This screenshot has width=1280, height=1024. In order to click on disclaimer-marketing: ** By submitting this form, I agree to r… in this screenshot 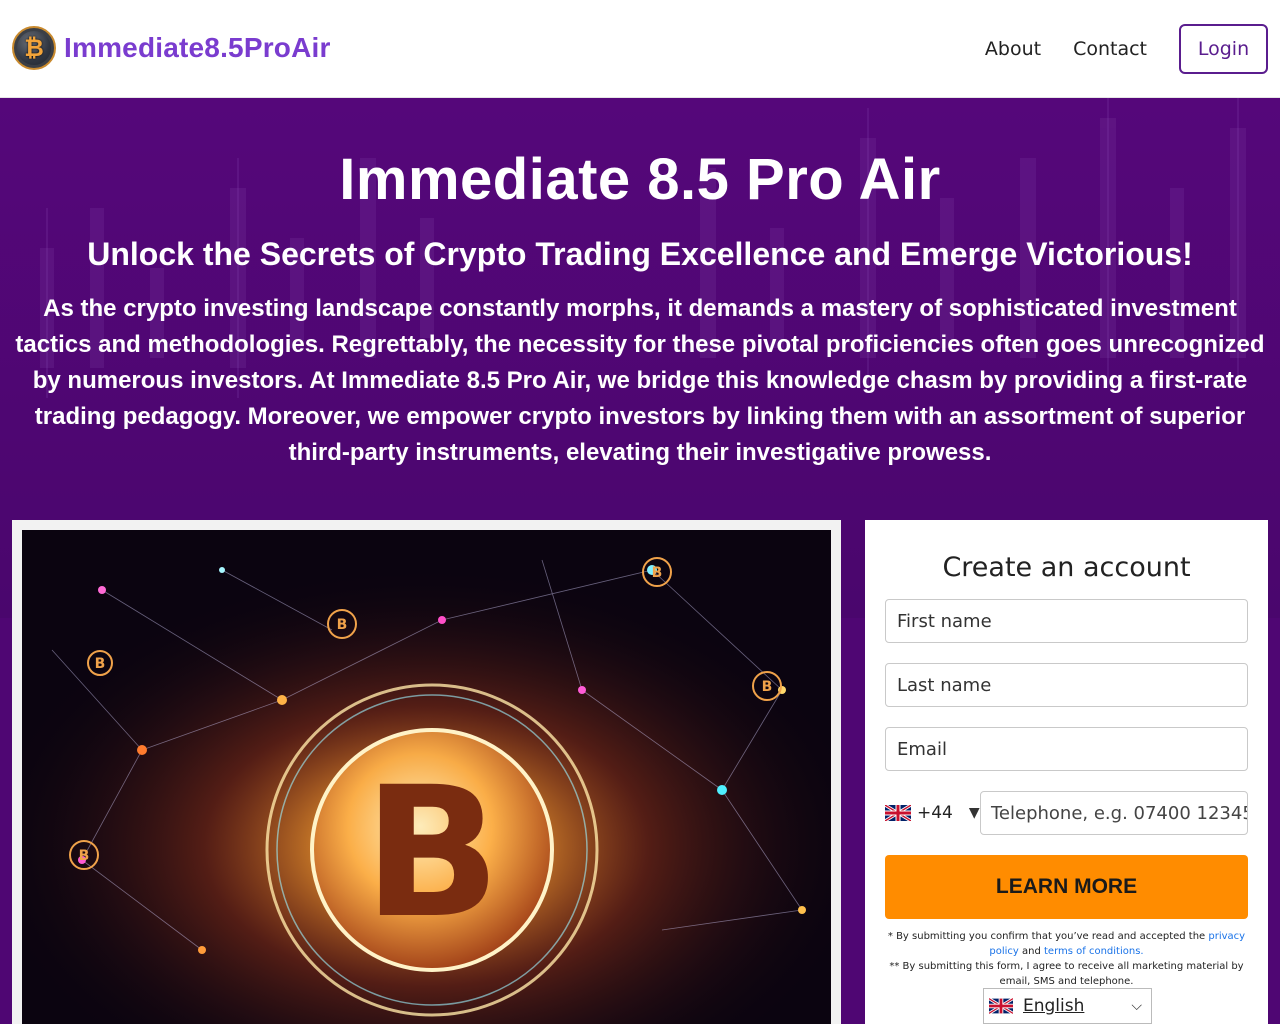, I will do `click(1066, 974)`.